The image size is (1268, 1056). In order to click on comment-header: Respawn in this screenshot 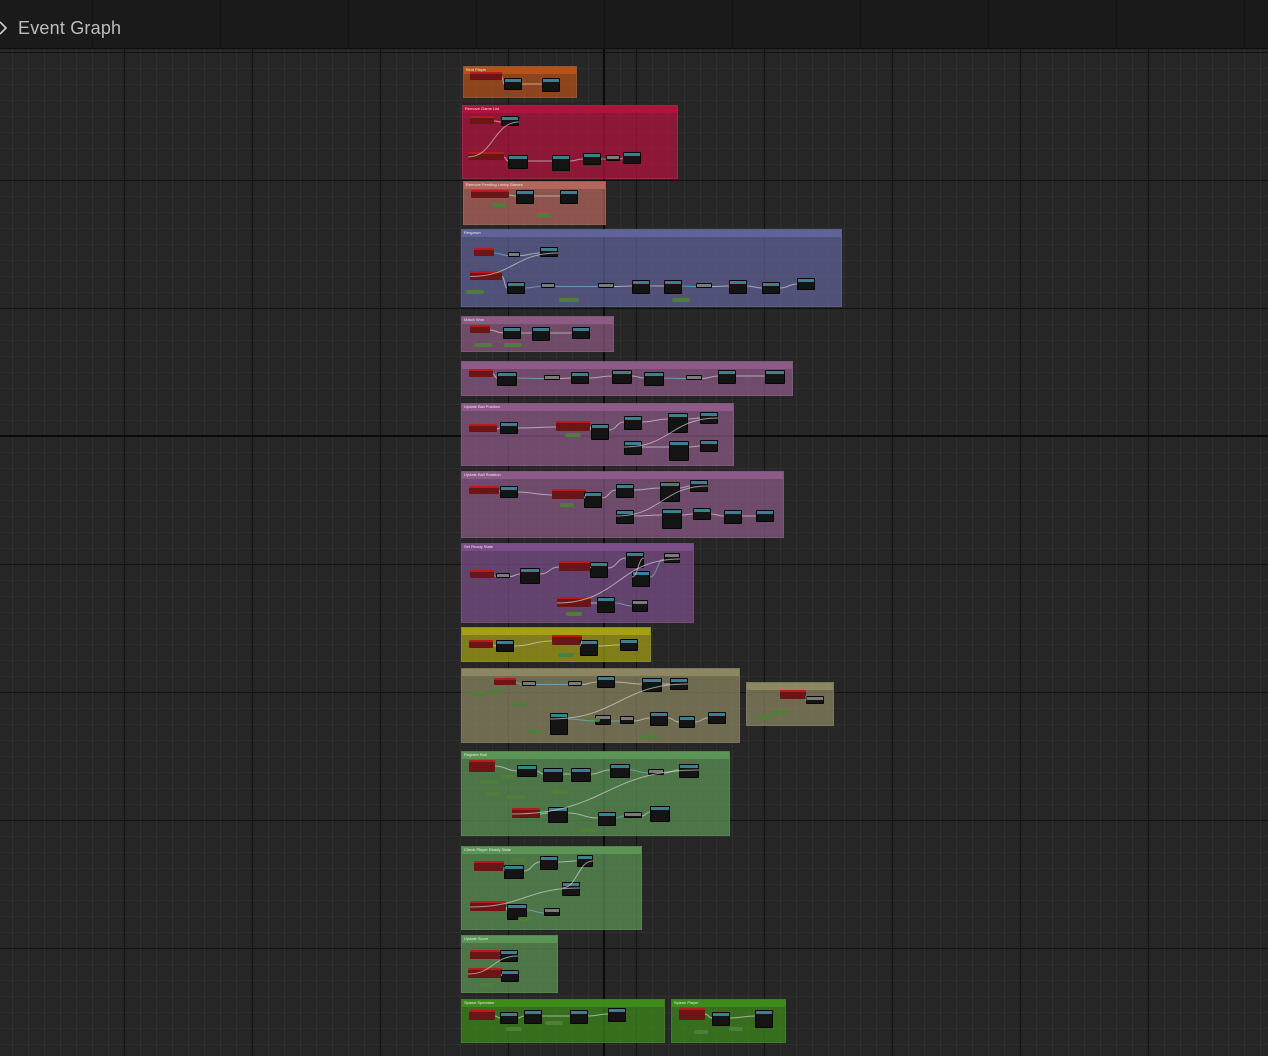, I will do `click(651, 233)`.